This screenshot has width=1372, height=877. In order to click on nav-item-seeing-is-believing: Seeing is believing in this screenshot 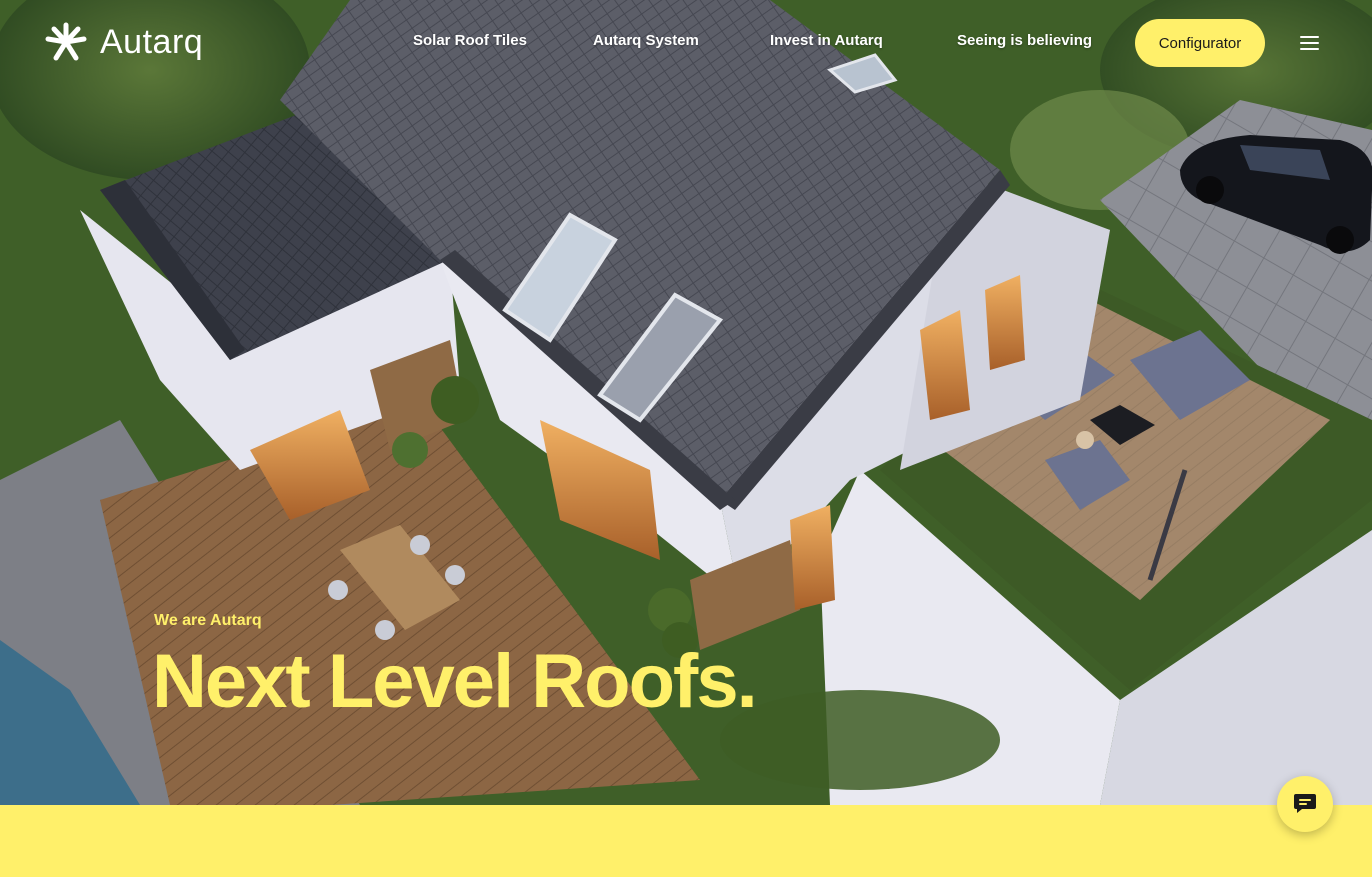, I will do `click(1024, 40)`.